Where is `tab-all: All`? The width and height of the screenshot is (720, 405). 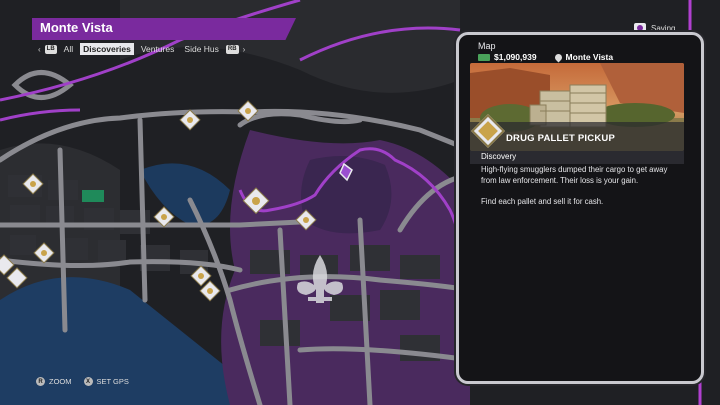 tab-all: All is located at coordinates (68, 49).